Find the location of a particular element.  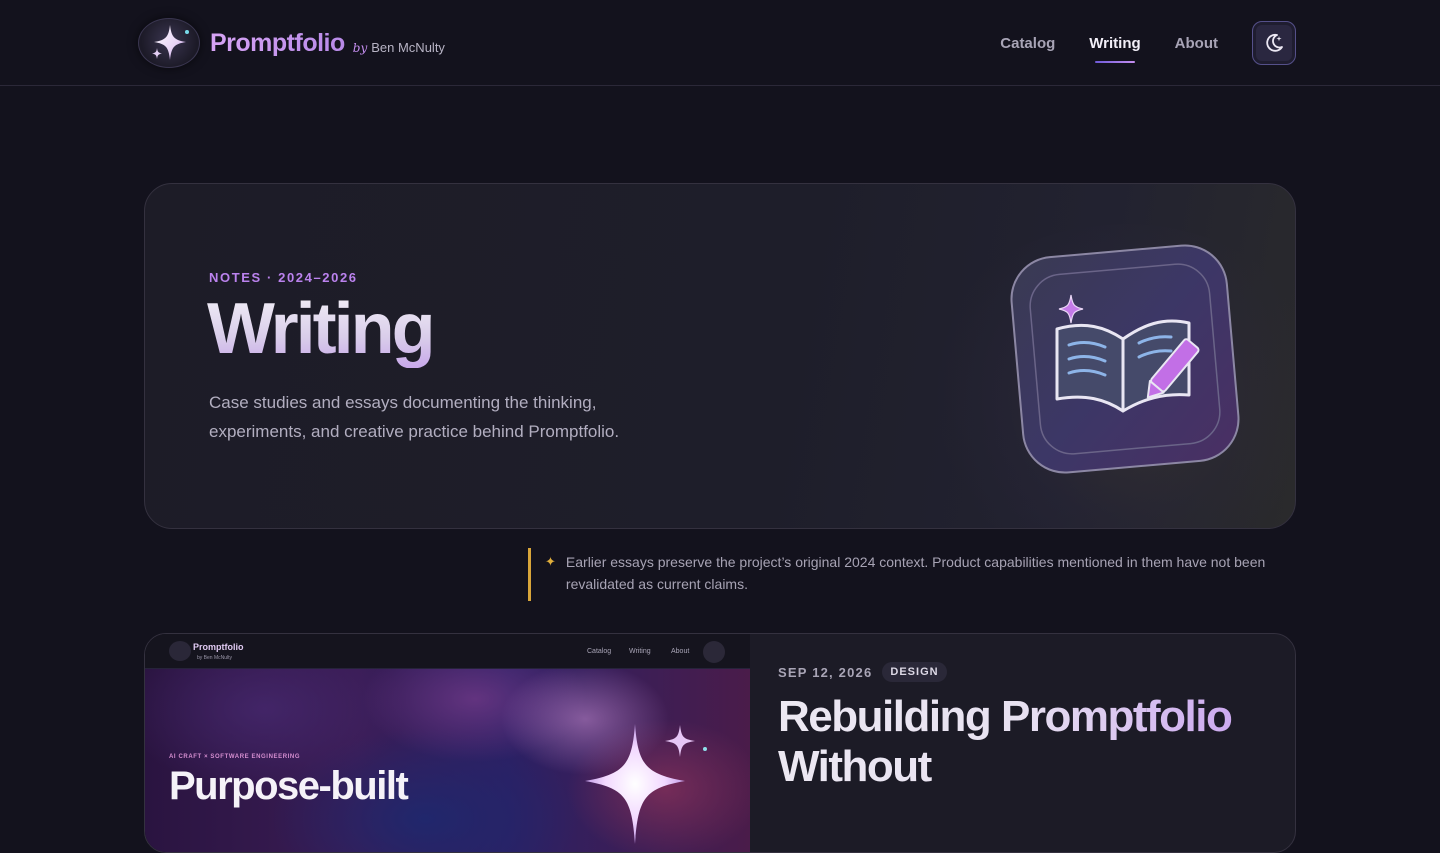

brand: Promptfolio by Ben McNulty is located at coordinates (291, 43).